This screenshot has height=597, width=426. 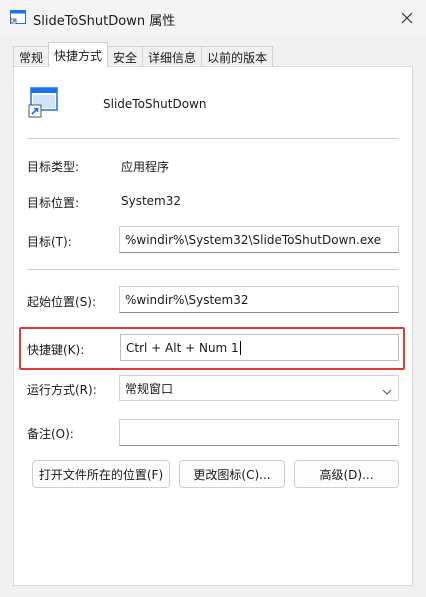 What do you see at coordinates (151, 201) in the screenshot?
I see `target-location-value: System32` at bounding box center [151, 201].